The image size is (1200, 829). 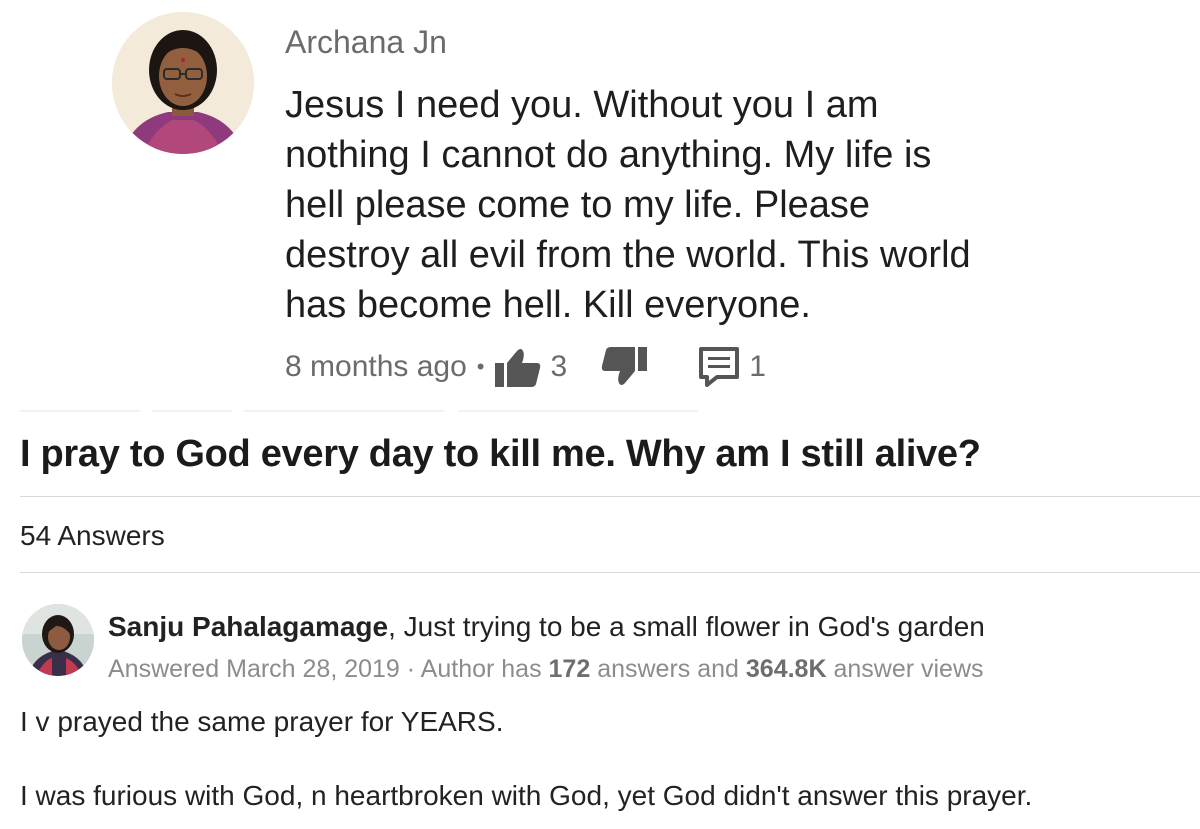 I want to click on thumbs-down-icon, so click(x=624, y=366).